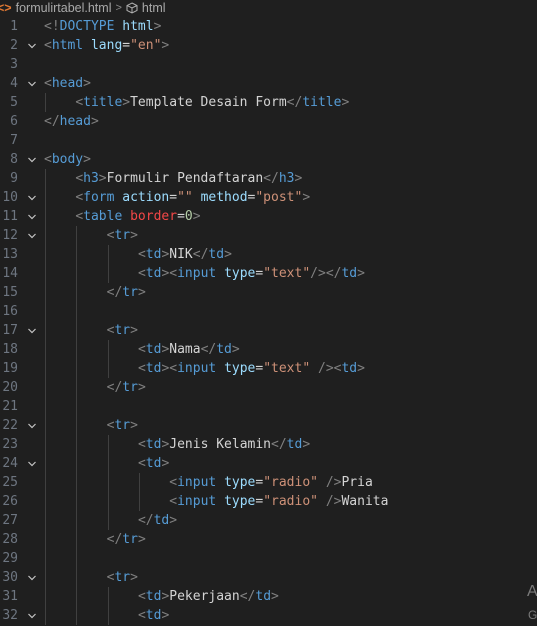  What do you see at coordinates (268, 64) in the screenshot?
I see `code-line: 3` at bounding box center [268, 64].